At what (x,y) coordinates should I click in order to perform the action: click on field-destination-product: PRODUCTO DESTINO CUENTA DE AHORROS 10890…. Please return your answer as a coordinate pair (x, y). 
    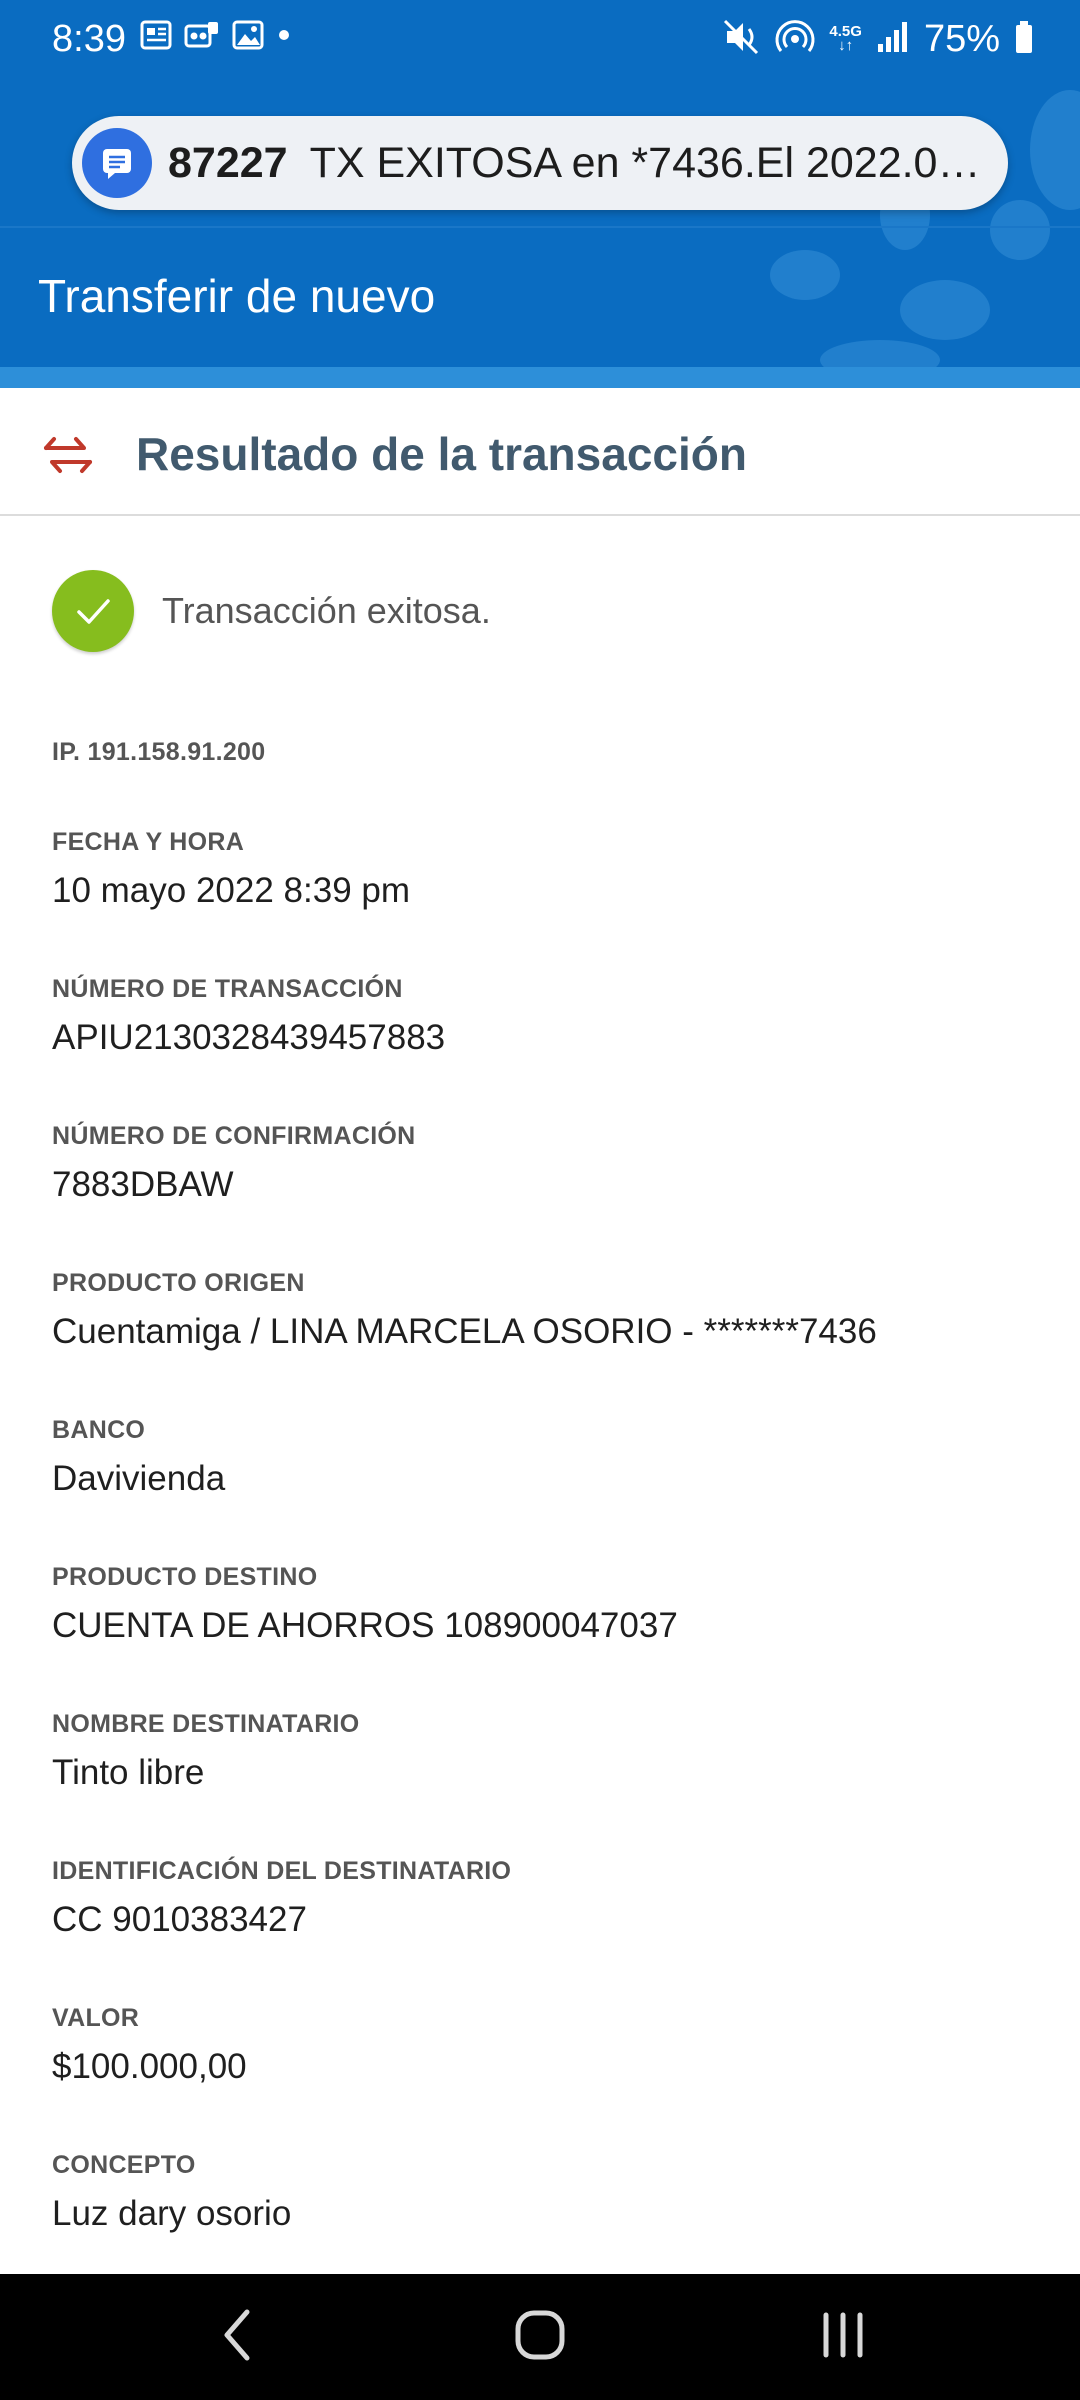
    Looking at the image, I should click on (542, 1605).